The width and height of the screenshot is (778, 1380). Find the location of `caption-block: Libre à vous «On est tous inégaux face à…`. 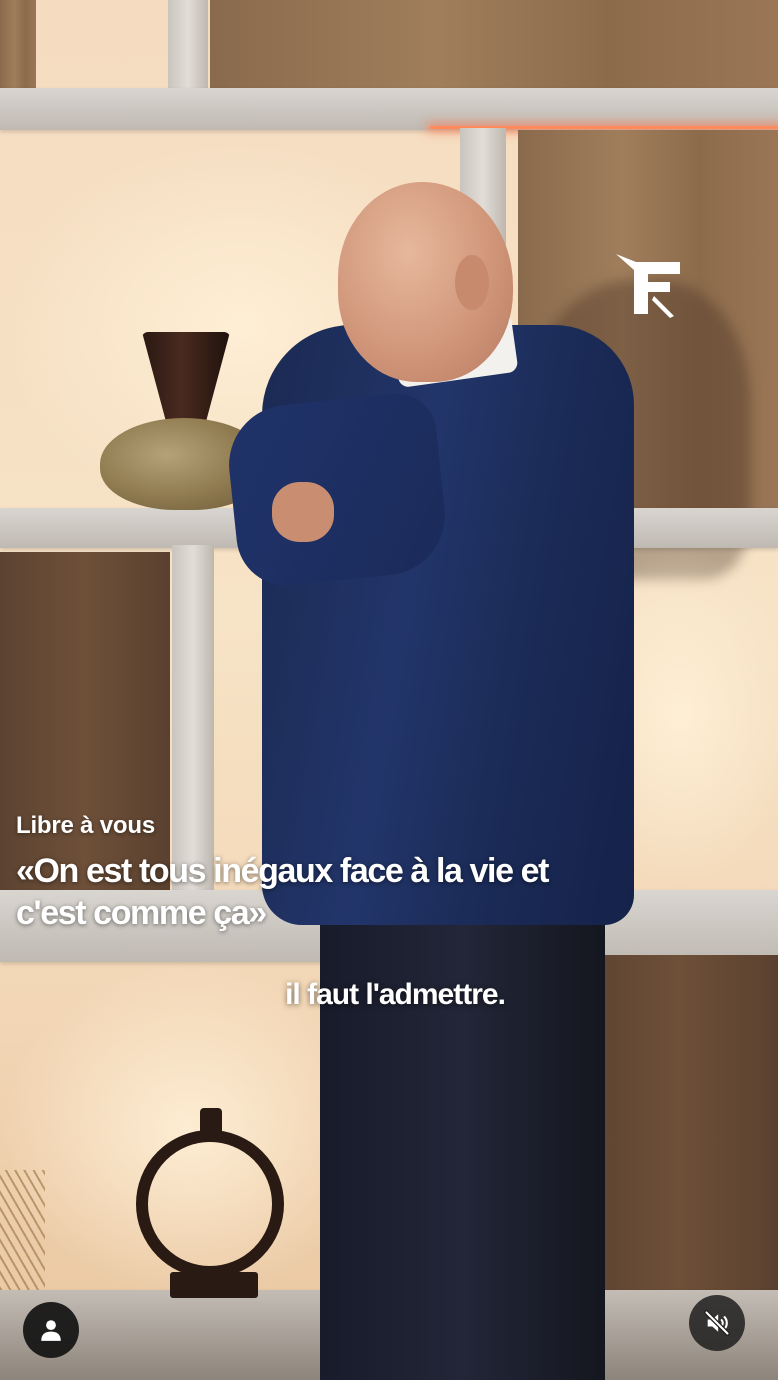

caption-block: Libre à vous «On est tous inégaux face à… is located at coordinates (286, 873).